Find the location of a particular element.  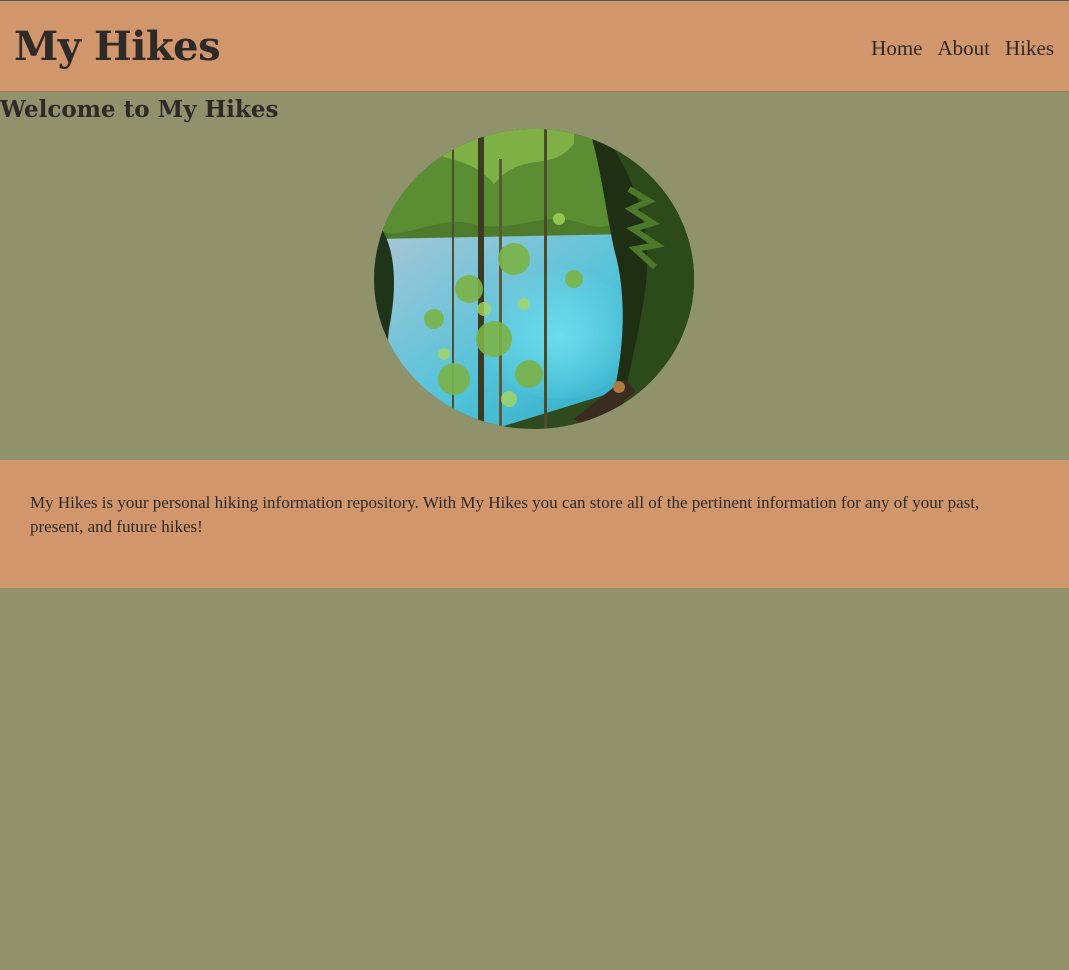

nav-link-about: About is located at coordinates (964, 48).